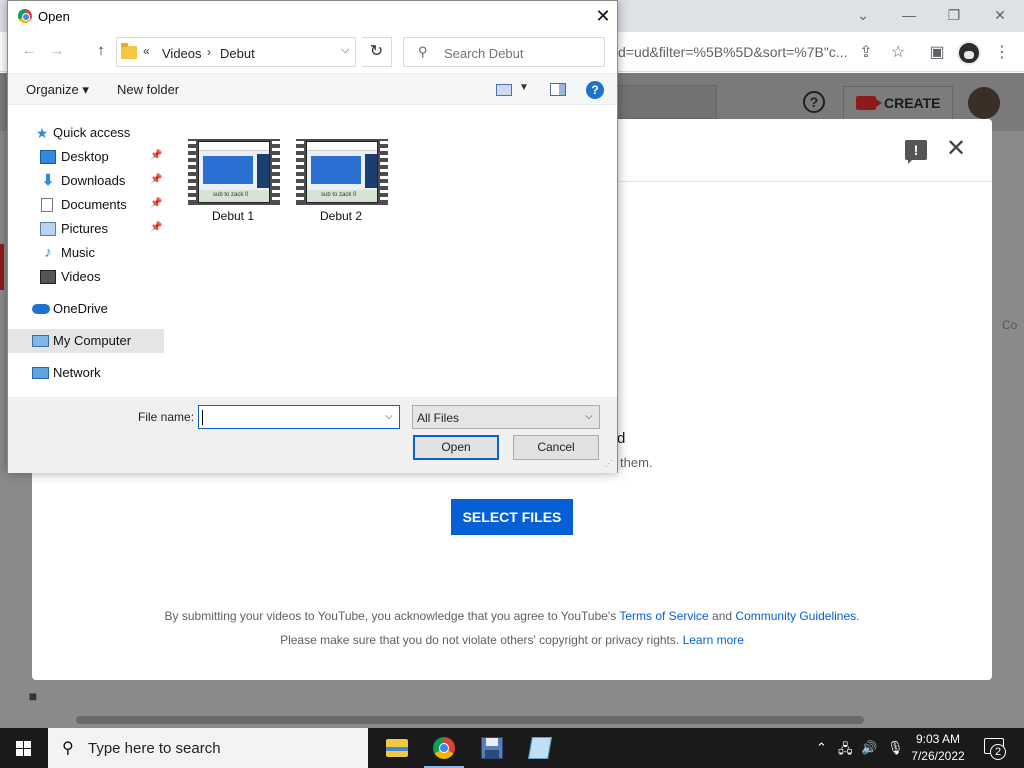 Image resolution: width=1024 pixels, height=768 pixels. I want to click on preview-pane-icon, so click(558, 89).